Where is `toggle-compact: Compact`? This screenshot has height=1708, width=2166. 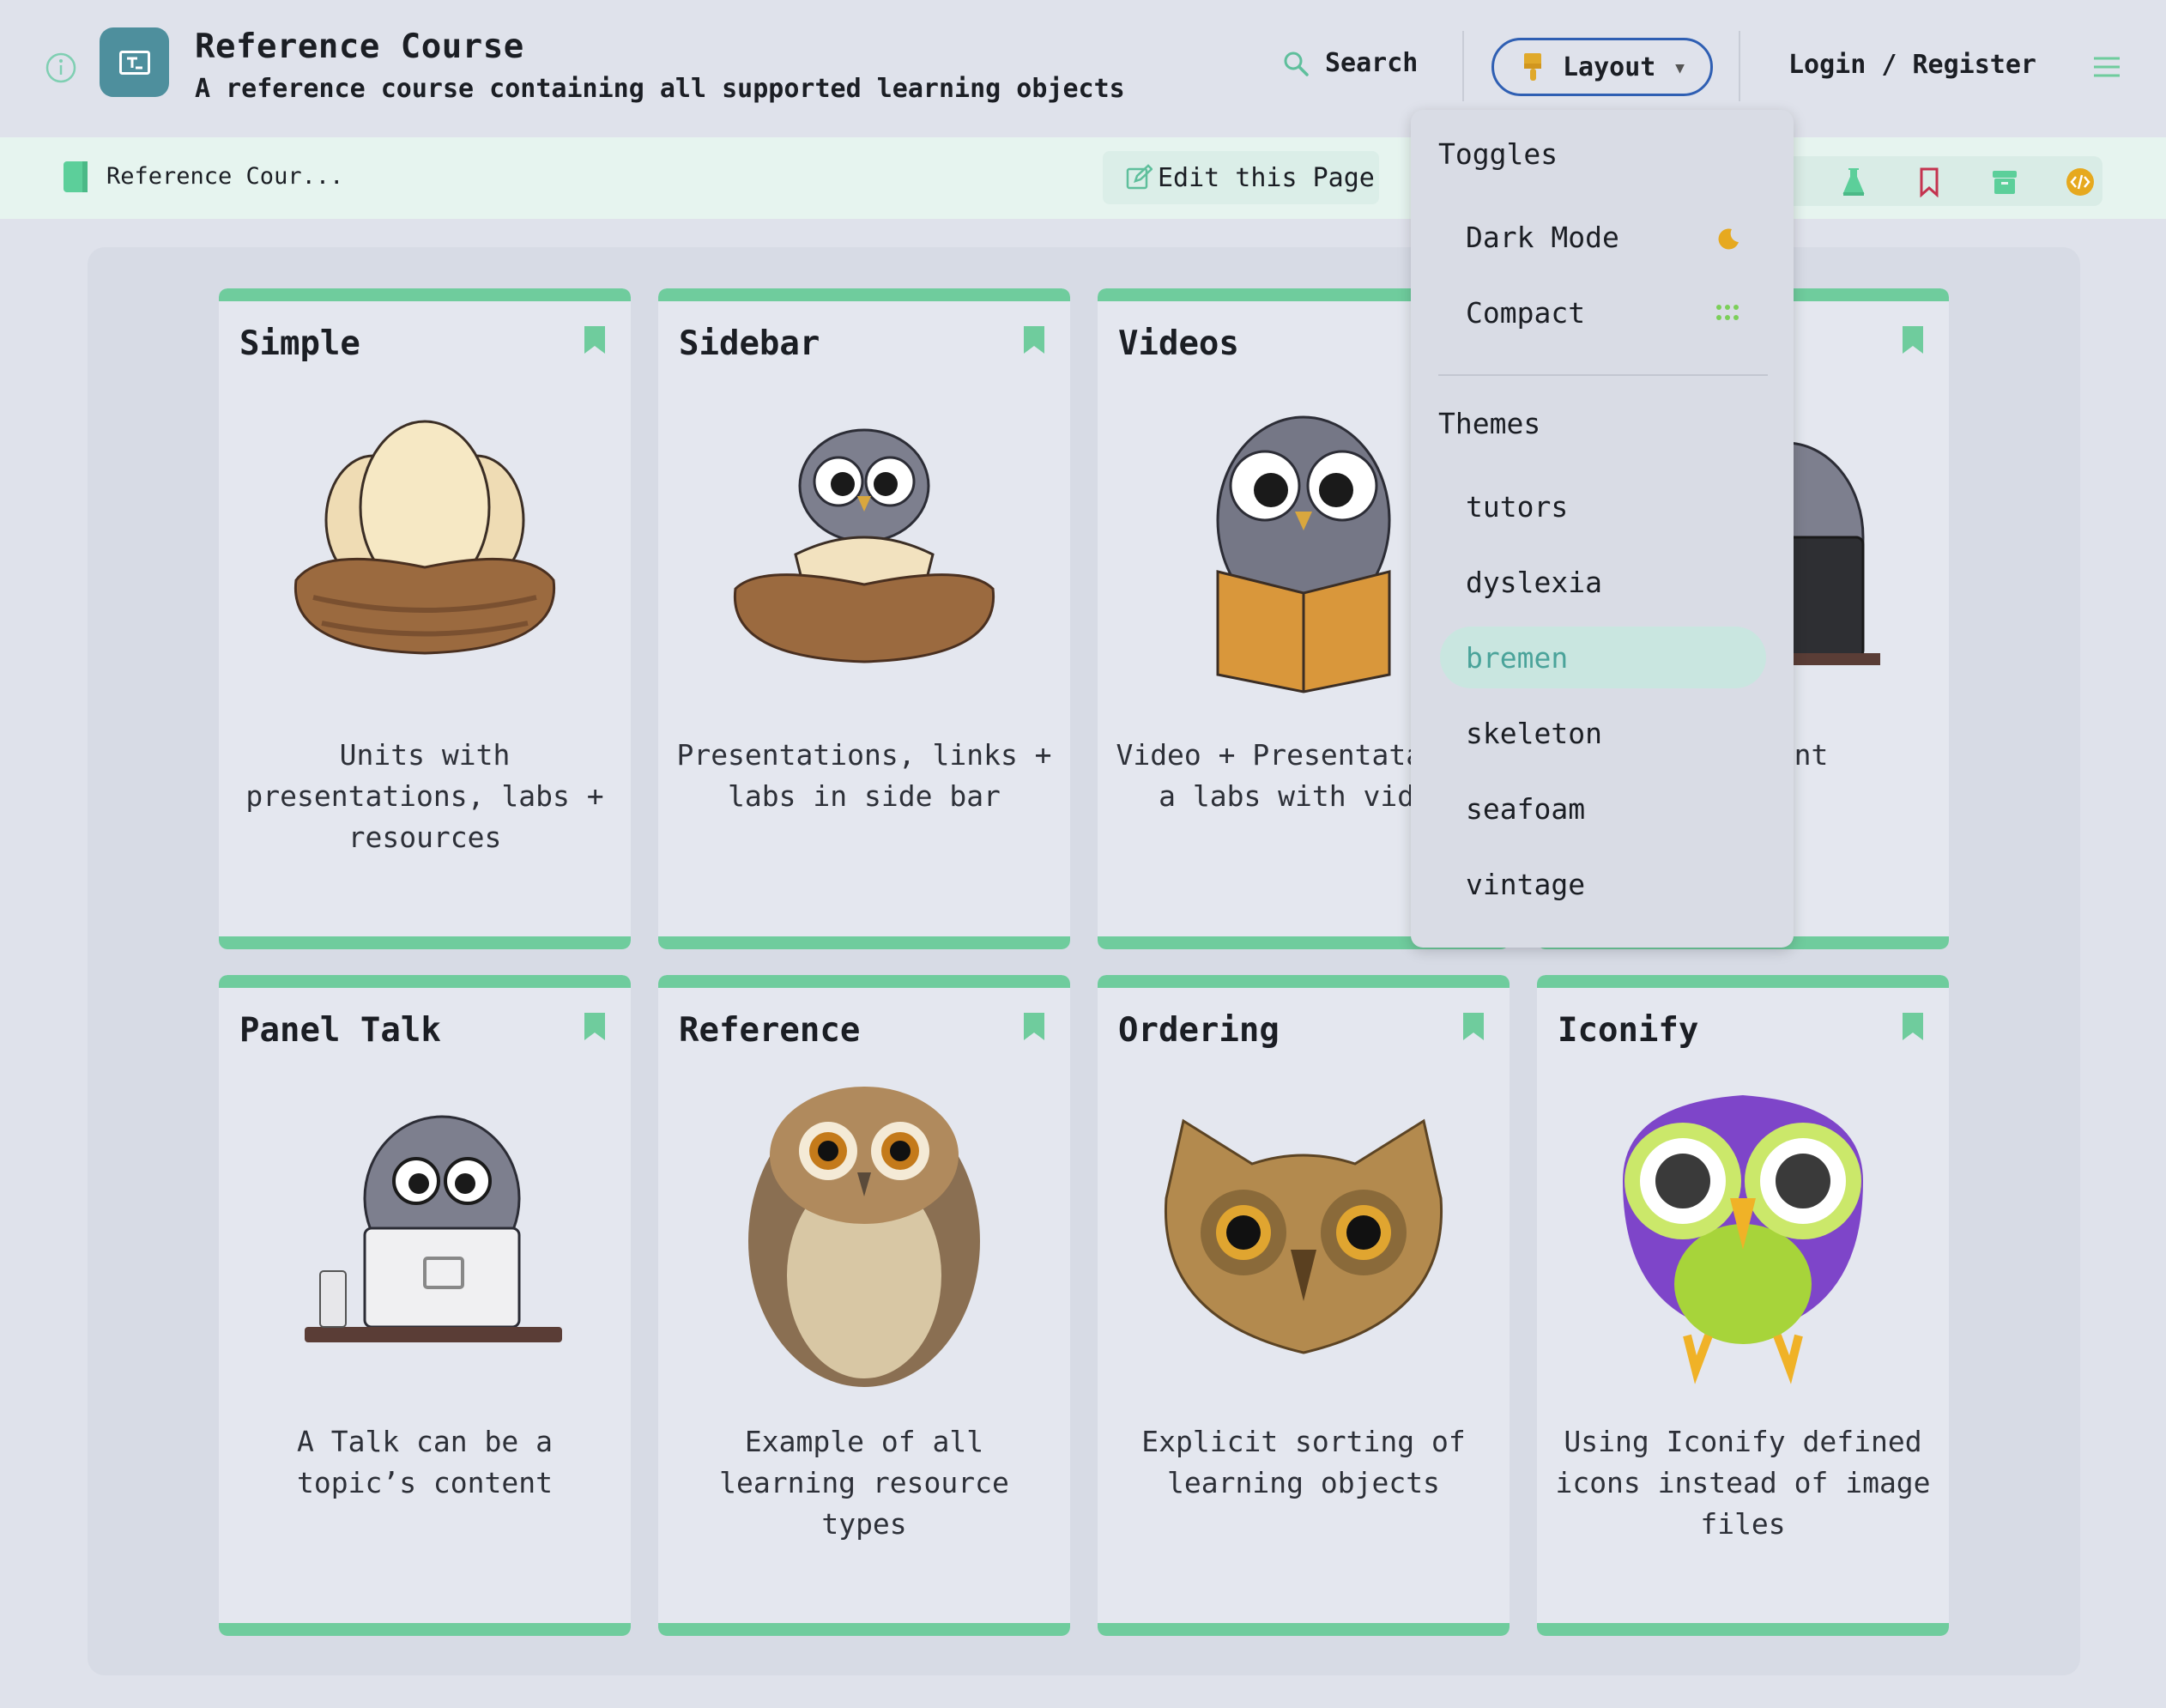
toggle-compact: Compact is located at coordinates (1603, 313).